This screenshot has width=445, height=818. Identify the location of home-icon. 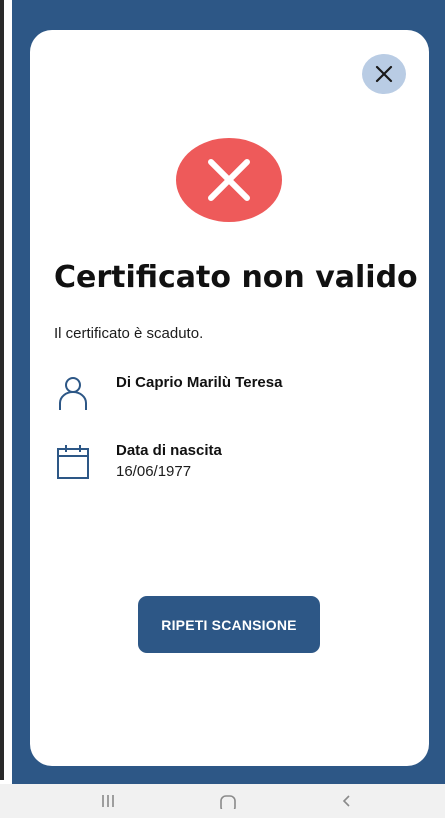
(228, 802).